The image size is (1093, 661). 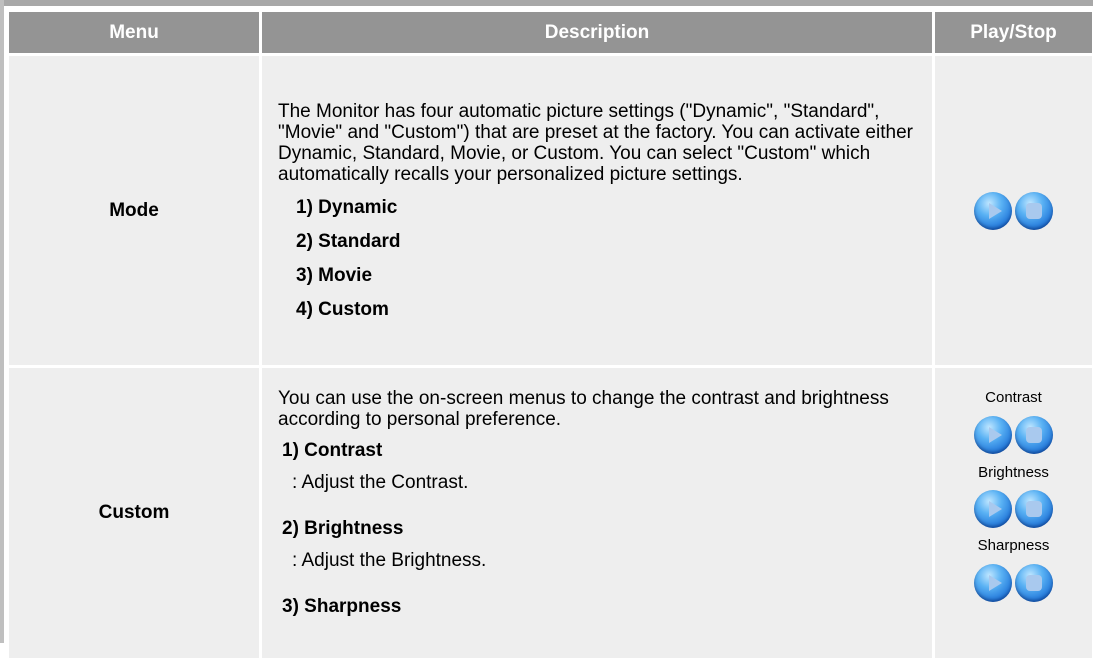 I want to click on item-note: : Adjust the Brightness., so click(x=389, y=560).